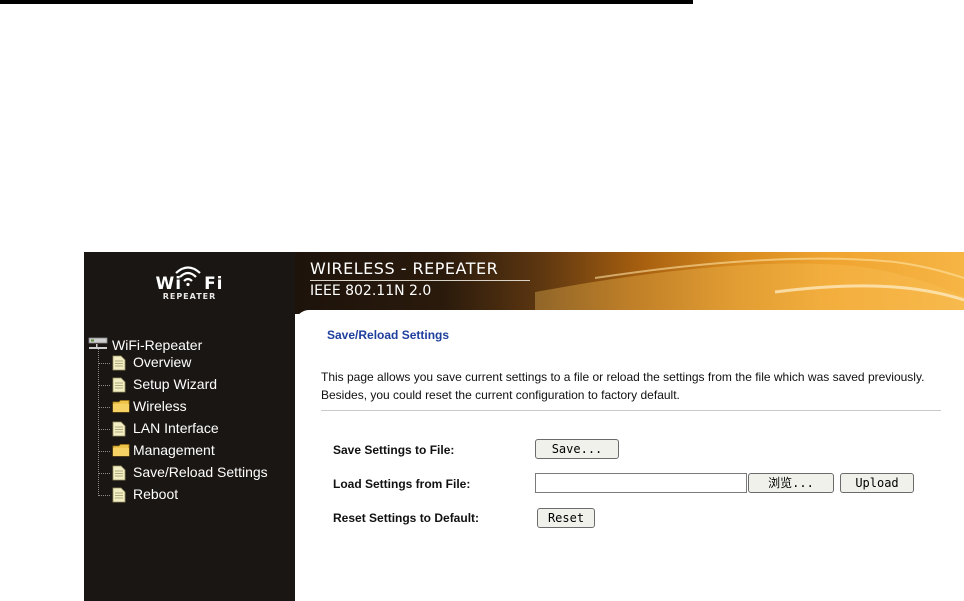 This screenshot has width=964, height=601. Describe the element at coordinates (162, 362) in the screenshot. I see `nav-item-label: Overview` at that location.